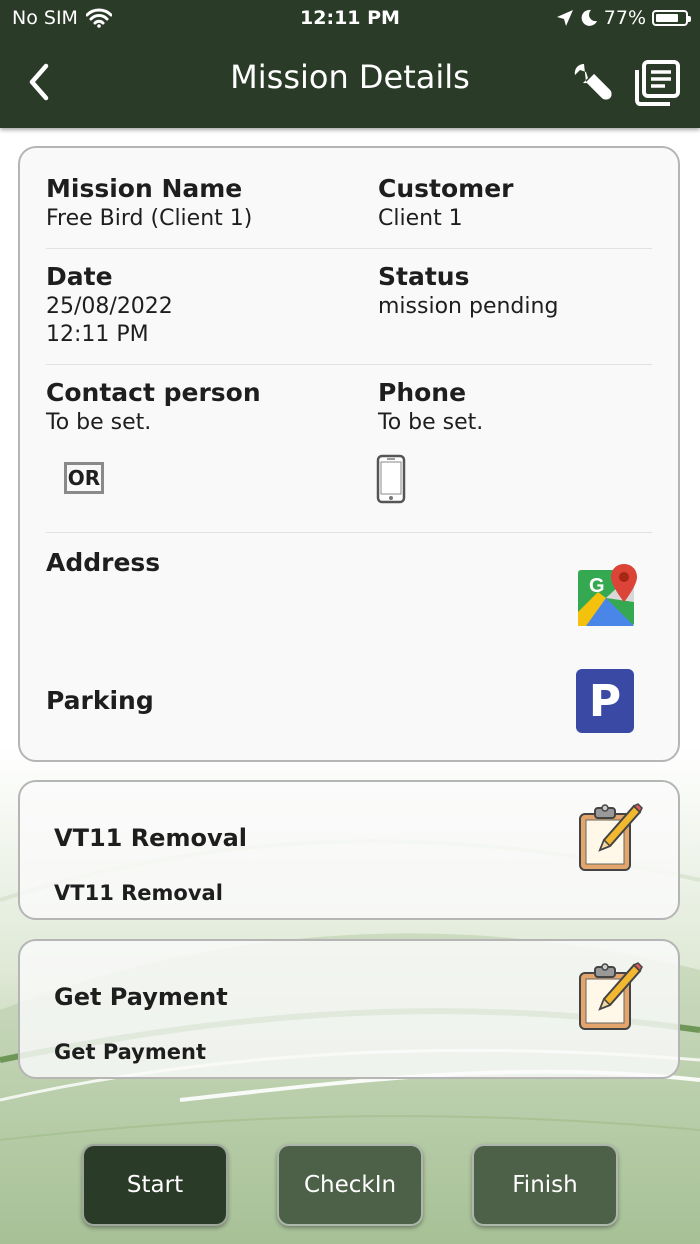 This screenshot has height=1244, width=700. What do you see at coordinates (79, 276) in the screenshot?
I see `date-label: Date` at bounding box center [79, 276].